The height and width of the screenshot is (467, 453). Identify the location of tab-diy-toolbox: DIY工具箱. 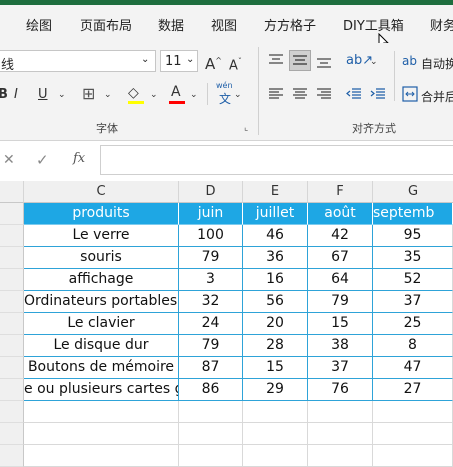
(373, 24).